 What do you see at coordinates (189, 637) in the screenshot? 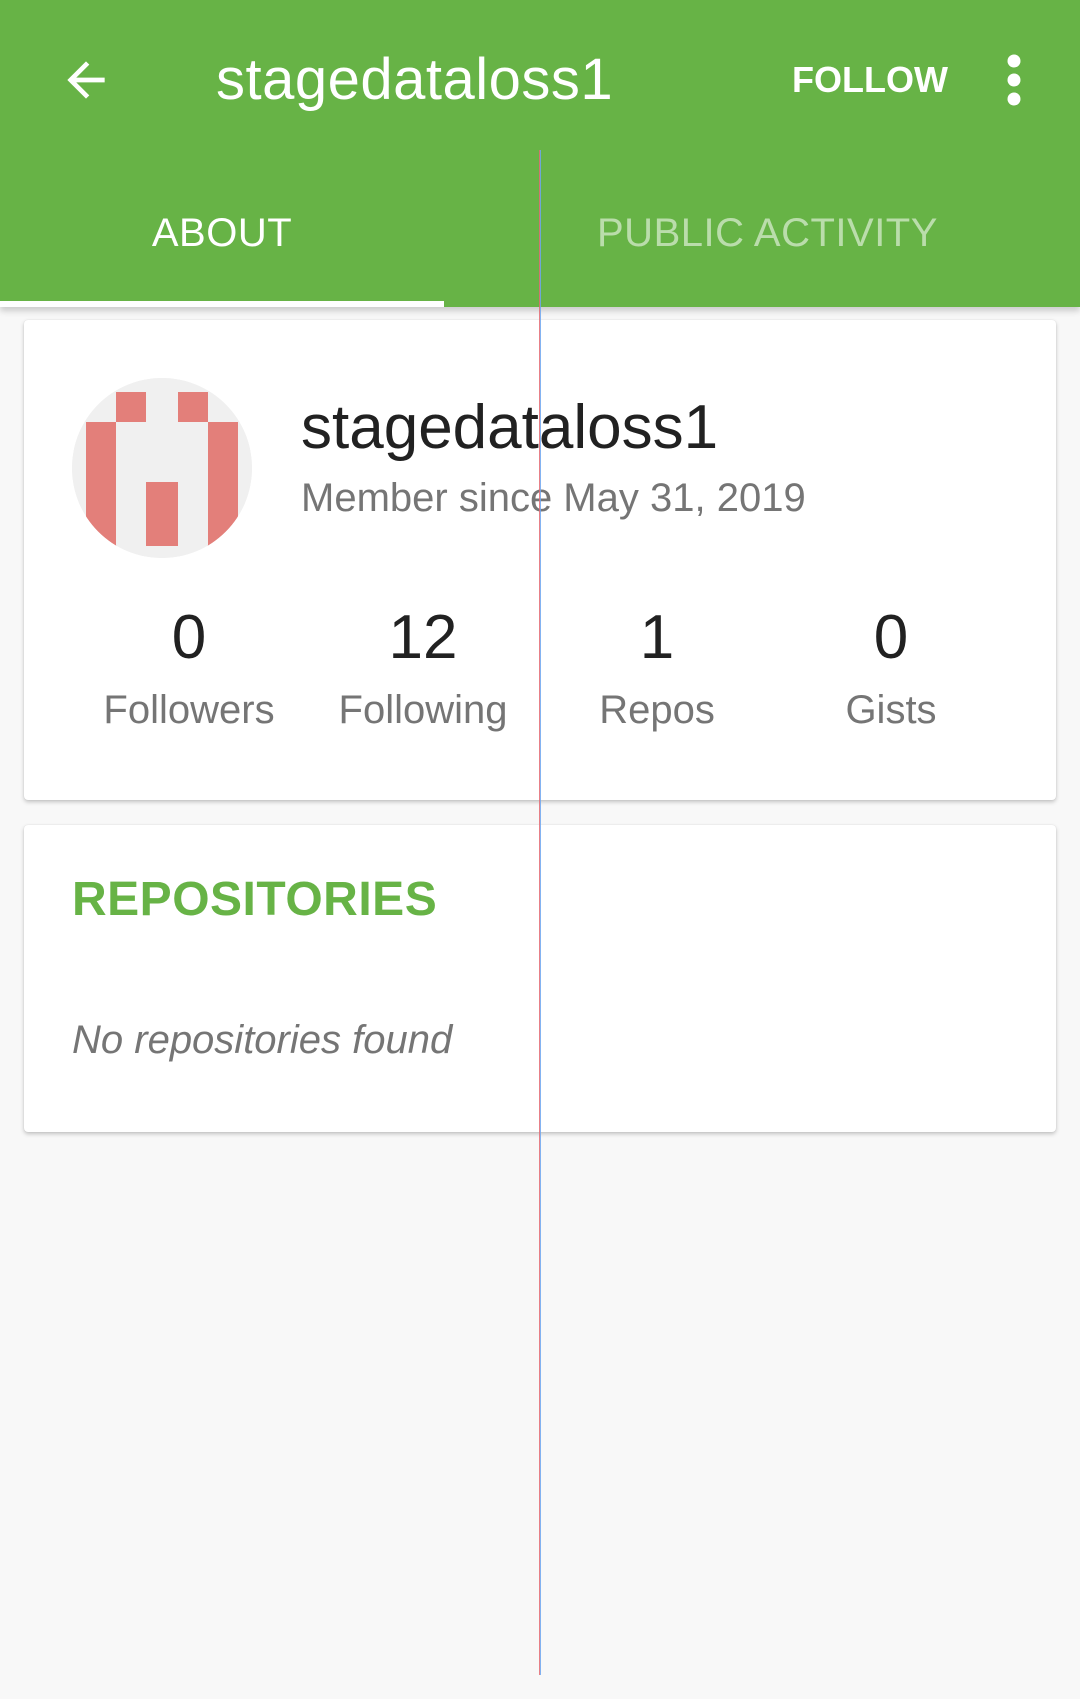
I see `stat-followers-count: 0` at bounding box center [189, 637].